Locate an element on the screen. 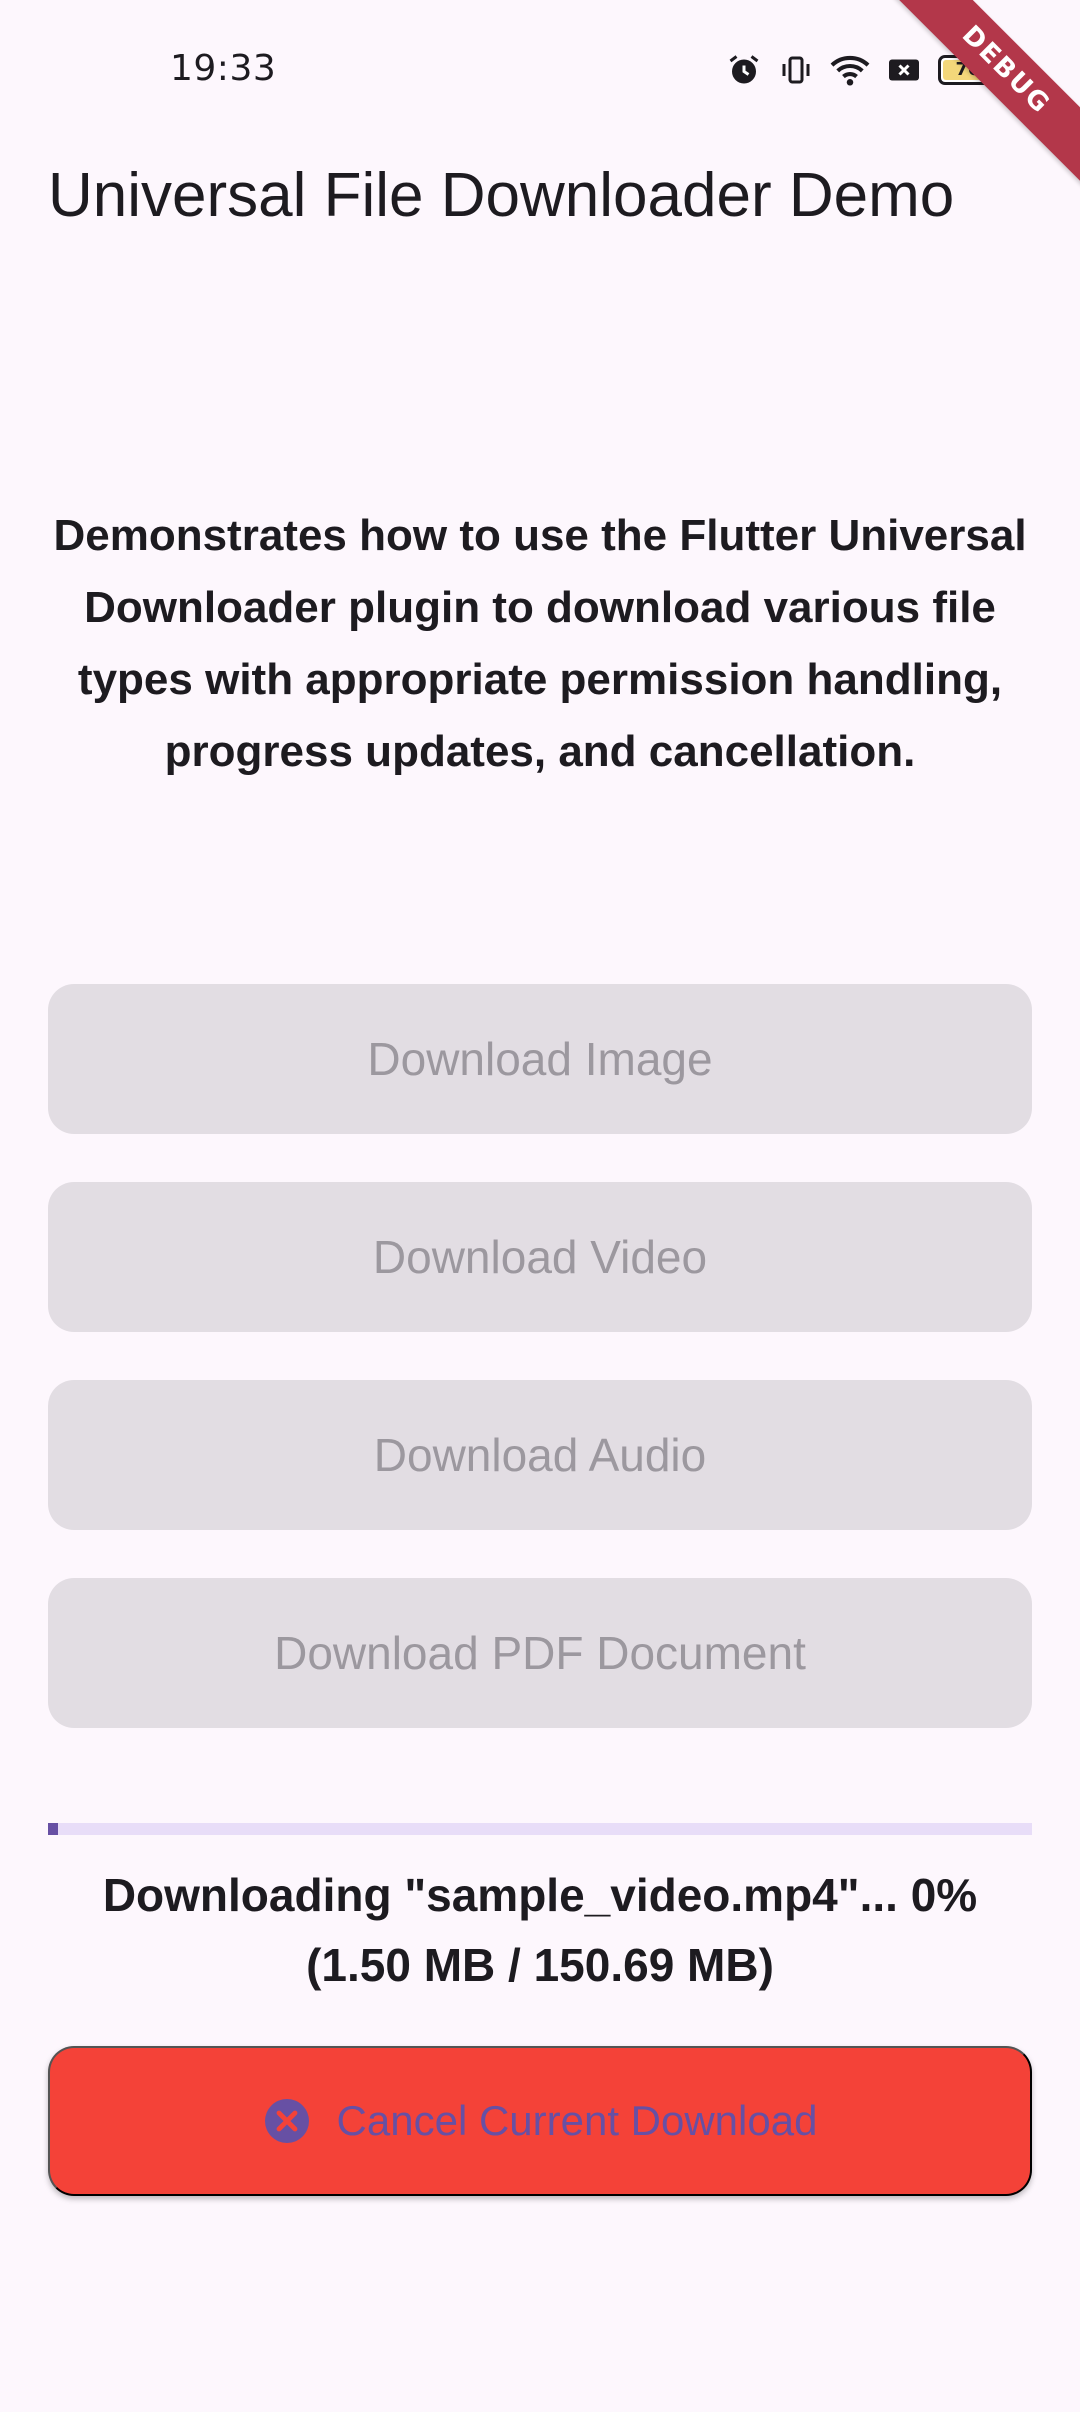 The width and height of the screenshot is (1080, 2412). download-size-line: (1.50 MB / 150.69 MB) is located at coordinates (540, 1965).